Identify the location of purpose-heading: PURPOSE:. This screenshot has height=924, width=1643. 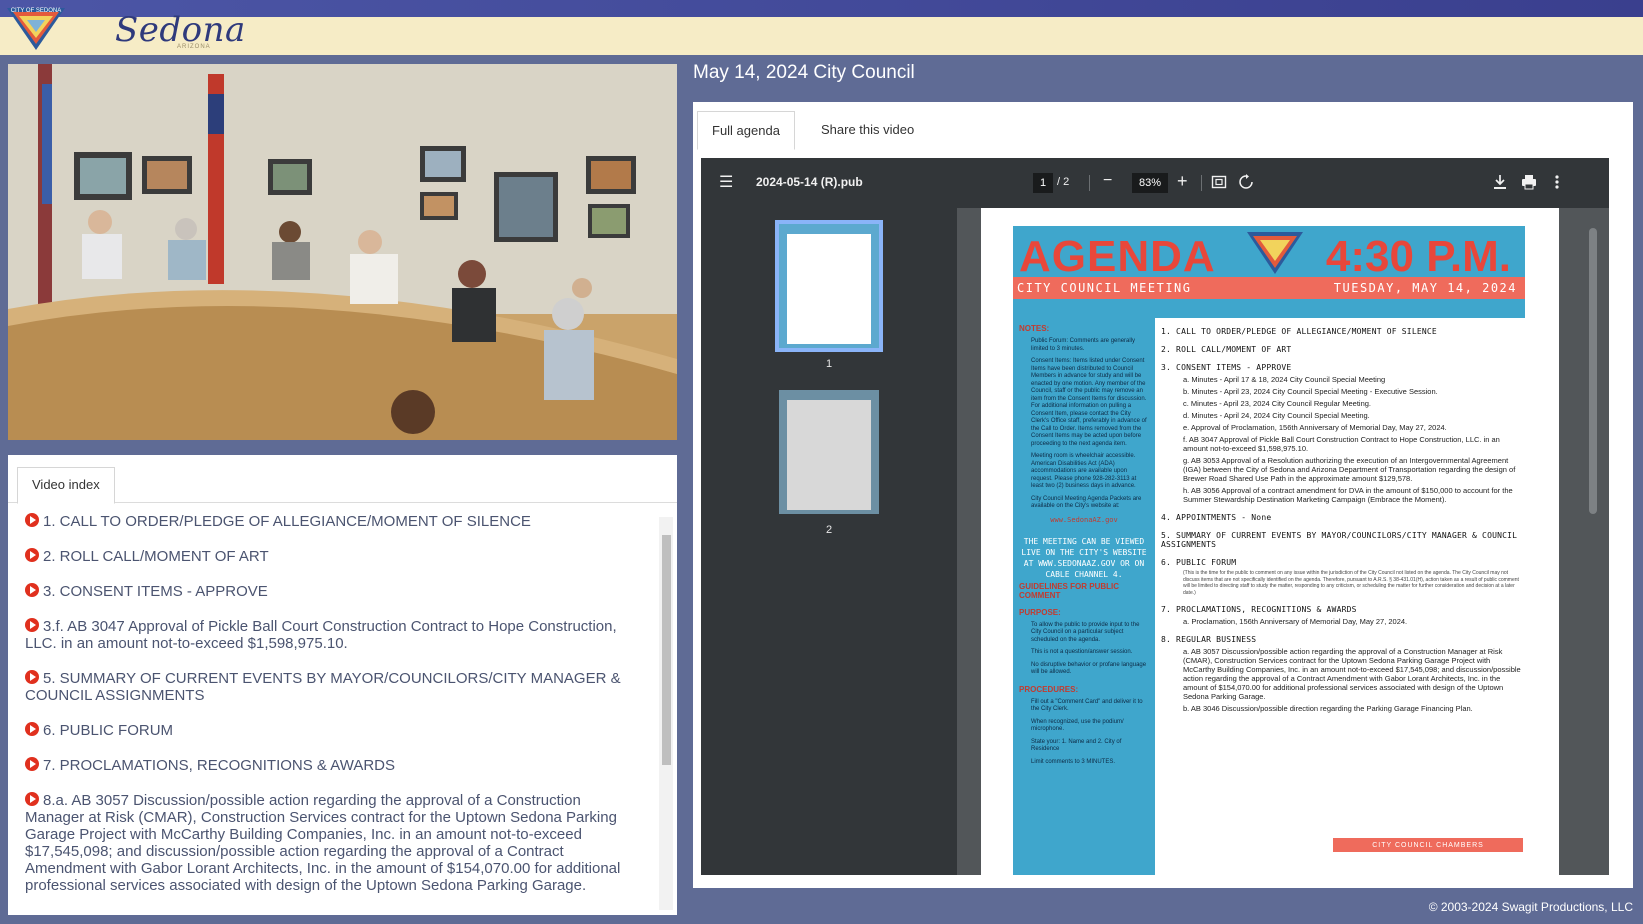
(1040, 612).